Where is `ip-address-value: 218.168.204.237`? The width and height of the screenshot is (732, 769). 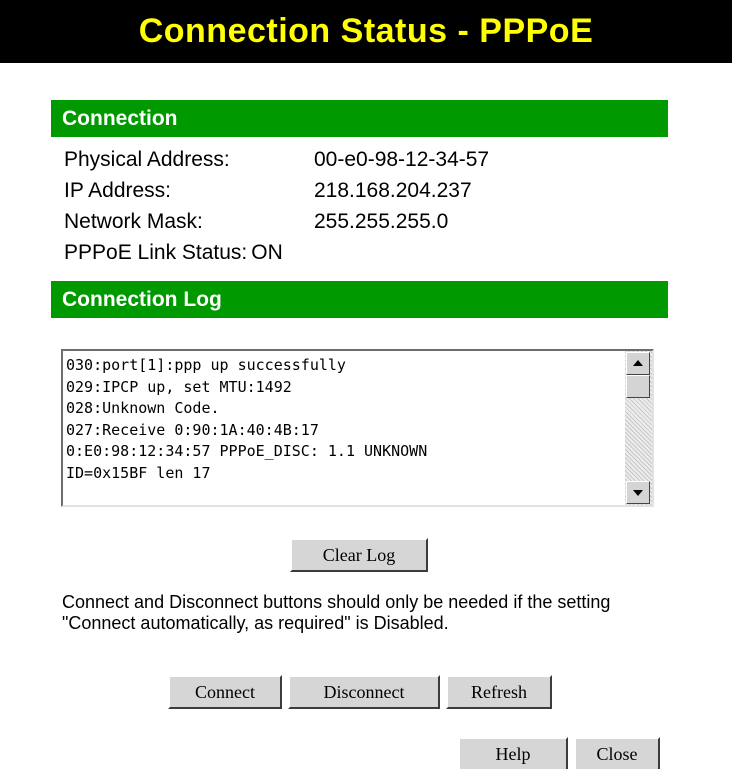 ip-address-value: 218.168.204.237 is located at coordinates (393, 190).